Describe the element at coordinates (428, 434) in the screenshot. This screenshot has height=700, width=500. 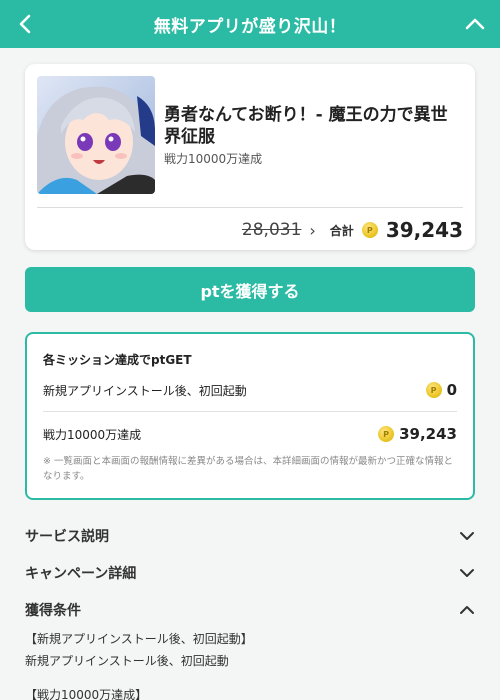
I see `mission-reward-value: 39,243` at that location.